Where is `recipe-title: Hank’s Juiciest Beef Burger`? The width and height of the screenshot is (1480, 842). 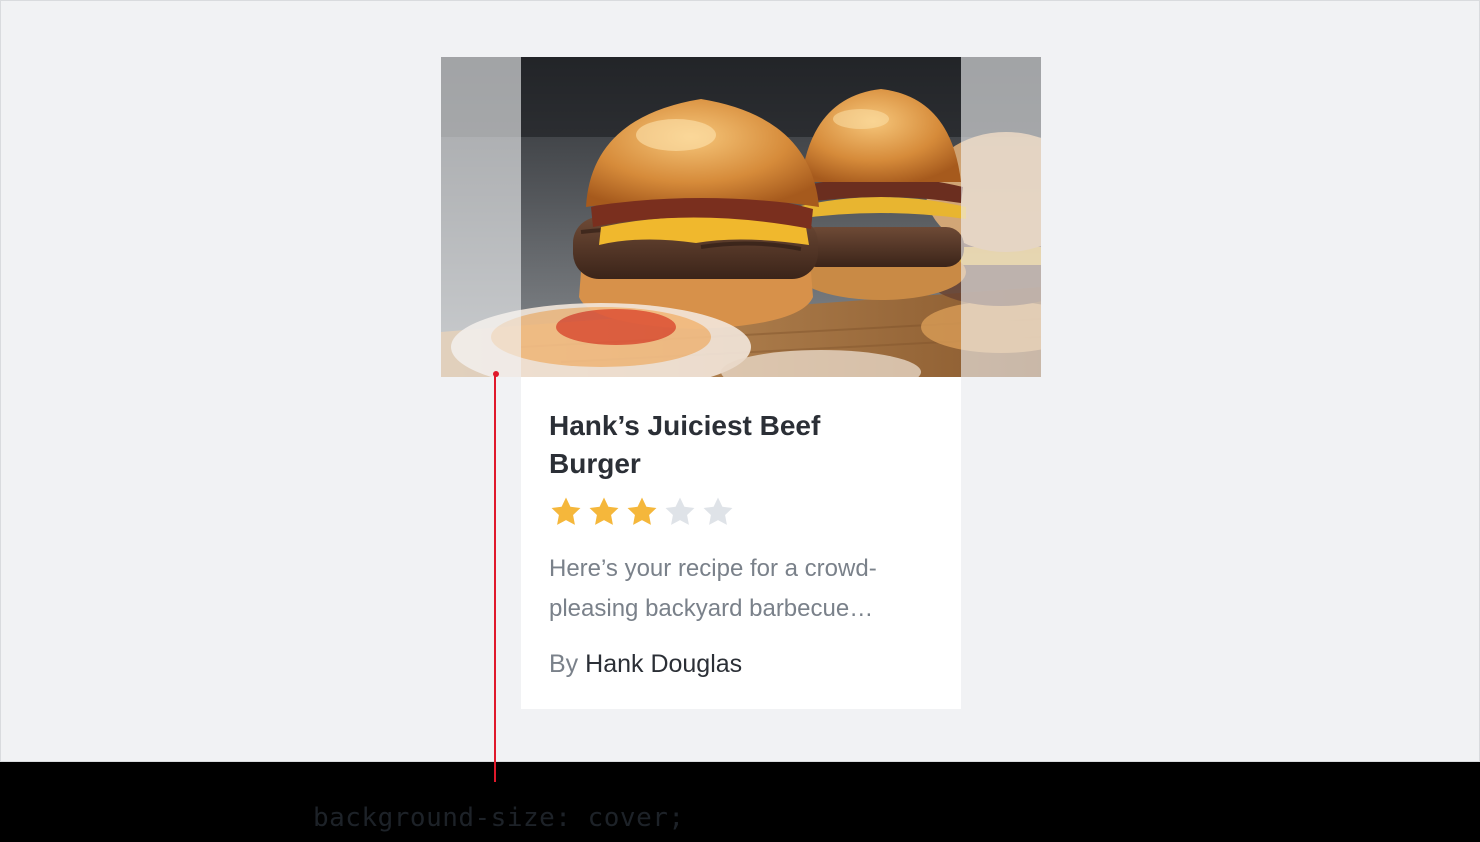
recipe-title: Hank’s Juiciest Beef Burger is located at coordinates (714, 445).